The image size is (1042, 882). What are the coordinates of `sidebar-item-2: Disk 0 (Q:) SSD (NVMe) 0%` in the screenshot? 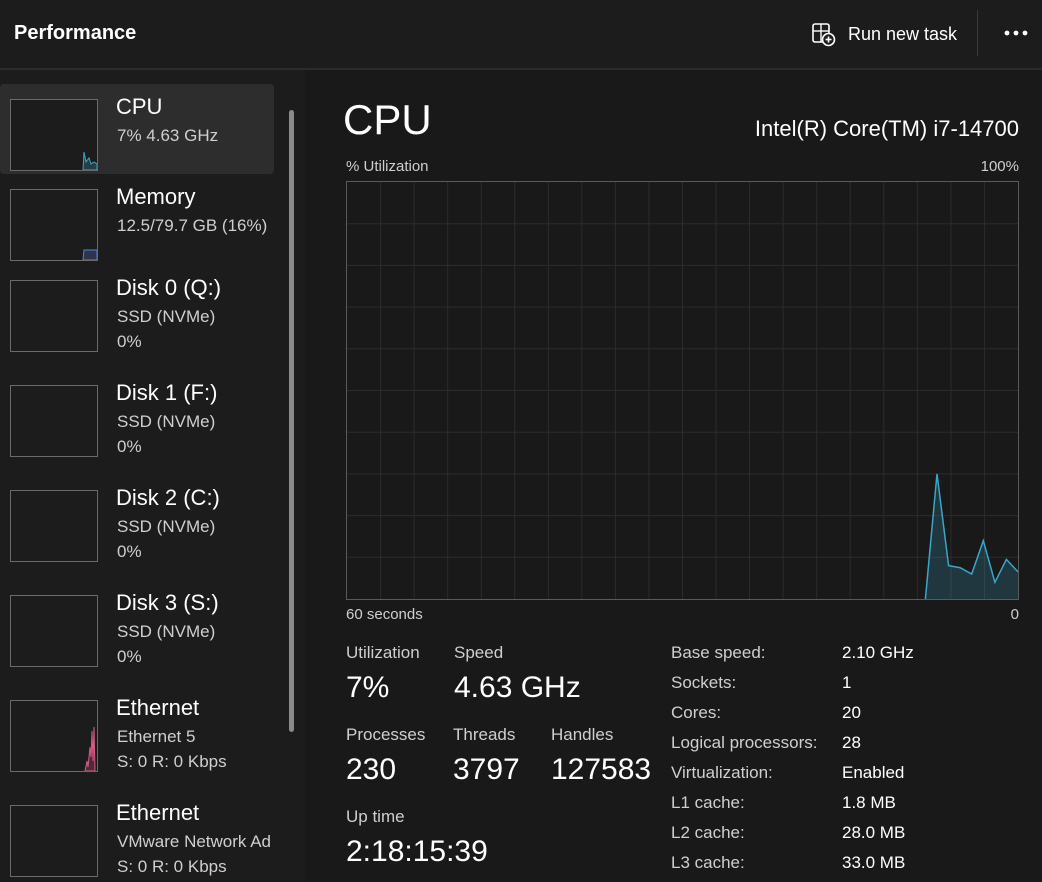 It's located at (137, 310).